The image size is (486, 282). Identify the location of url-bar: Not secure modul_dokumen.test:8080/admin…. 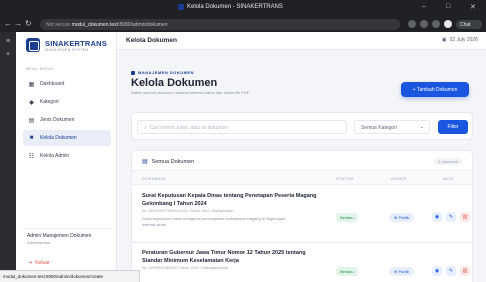
(220, 24).